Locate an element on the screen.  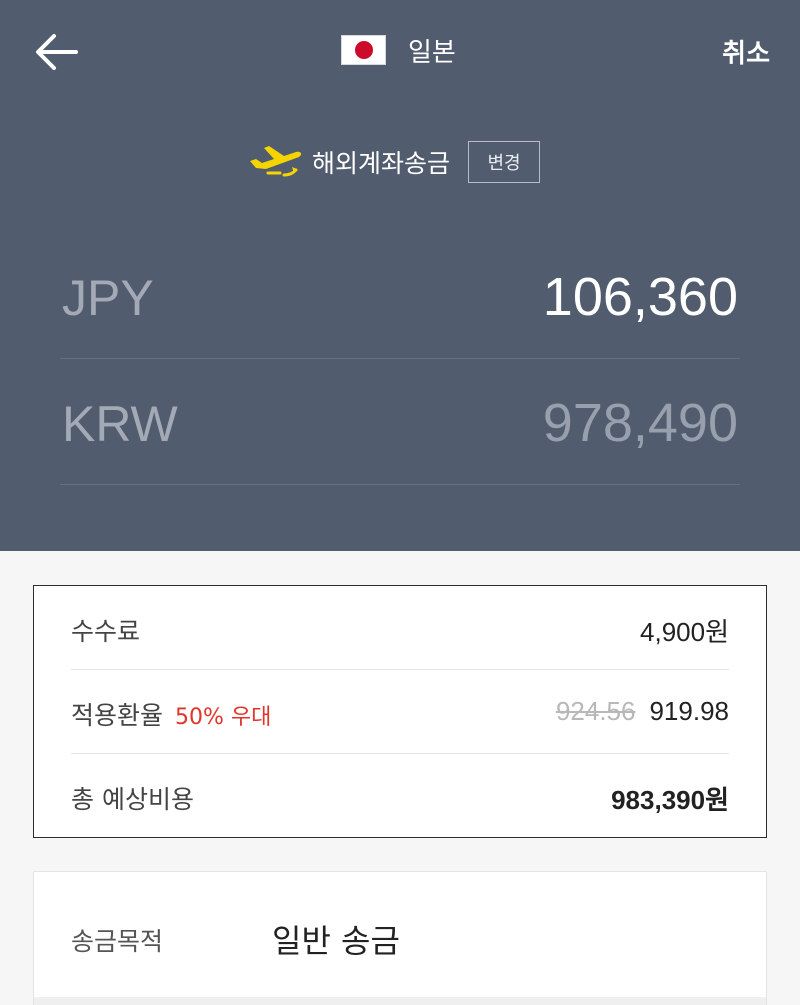
total-value: 983,390원 is located at coordinates (670, 800).